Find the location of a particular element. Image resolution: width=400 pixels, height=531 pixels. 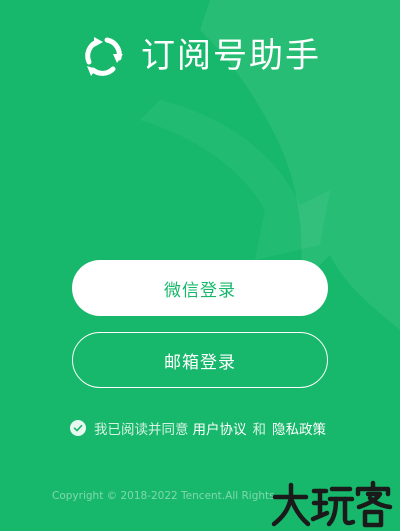

subscription-assistant-logo-icon is located at coordinates (103, 56).